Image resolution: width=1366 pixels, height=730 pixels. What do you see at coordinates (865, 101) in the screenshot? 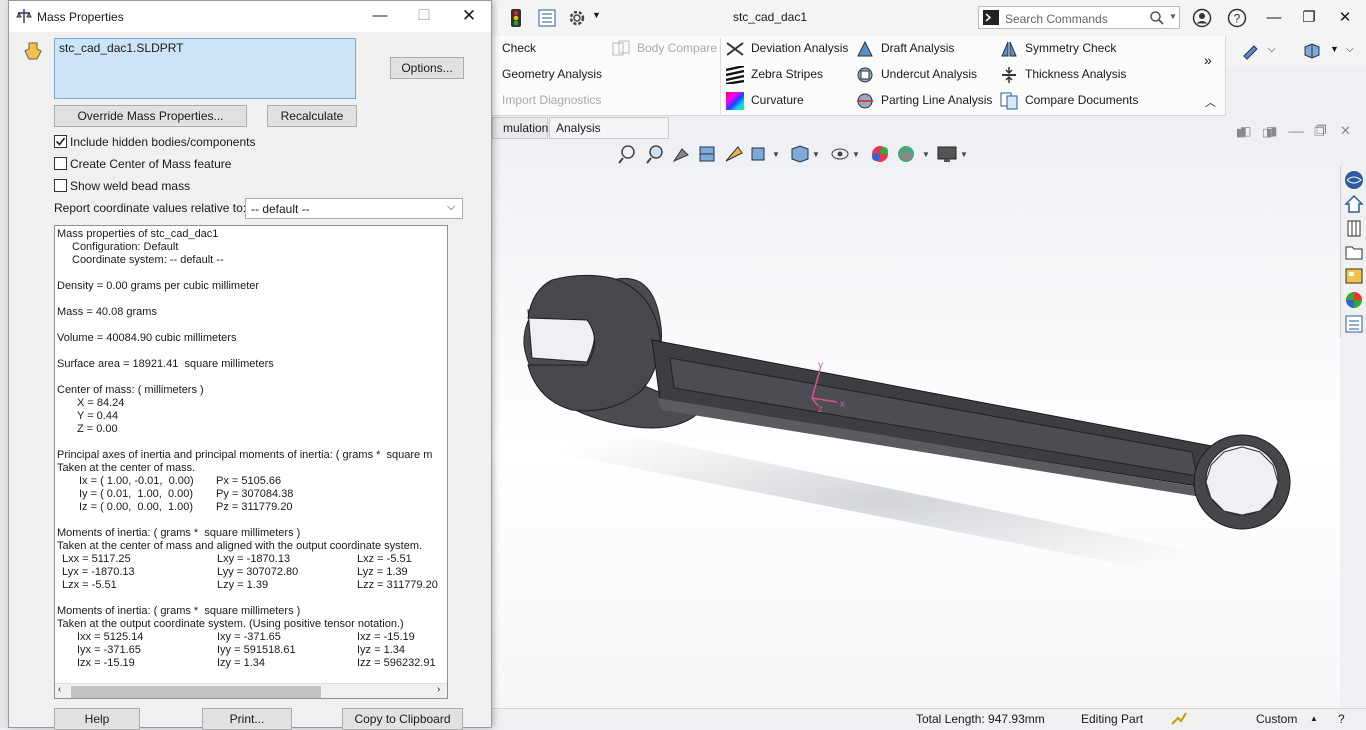
I see `parting-line-icon` at bounding box center [865, 101].